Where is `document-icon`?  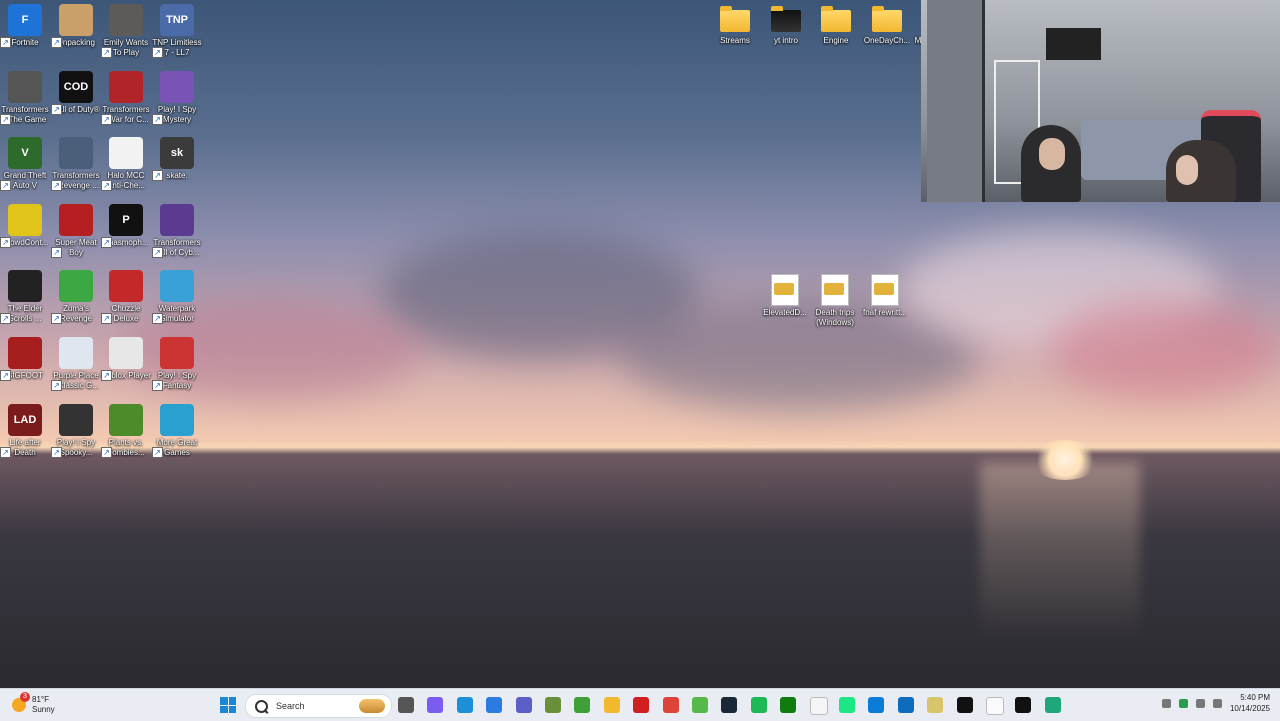 document-icon is located at coordinates (819, 706).